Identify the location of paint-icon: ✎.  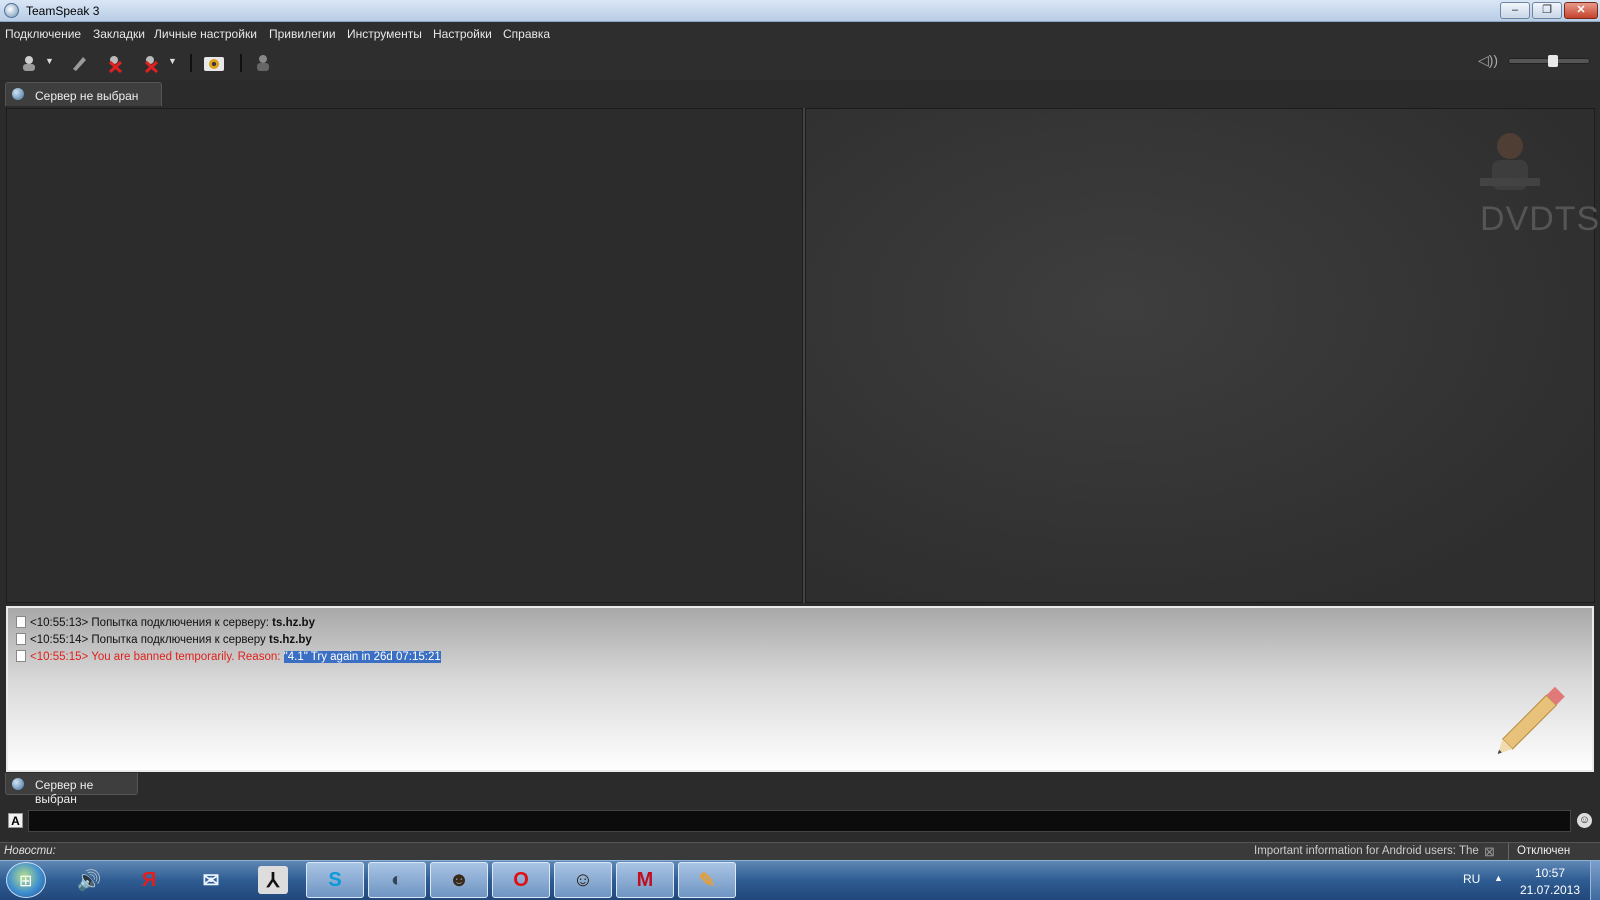
(707, 880).